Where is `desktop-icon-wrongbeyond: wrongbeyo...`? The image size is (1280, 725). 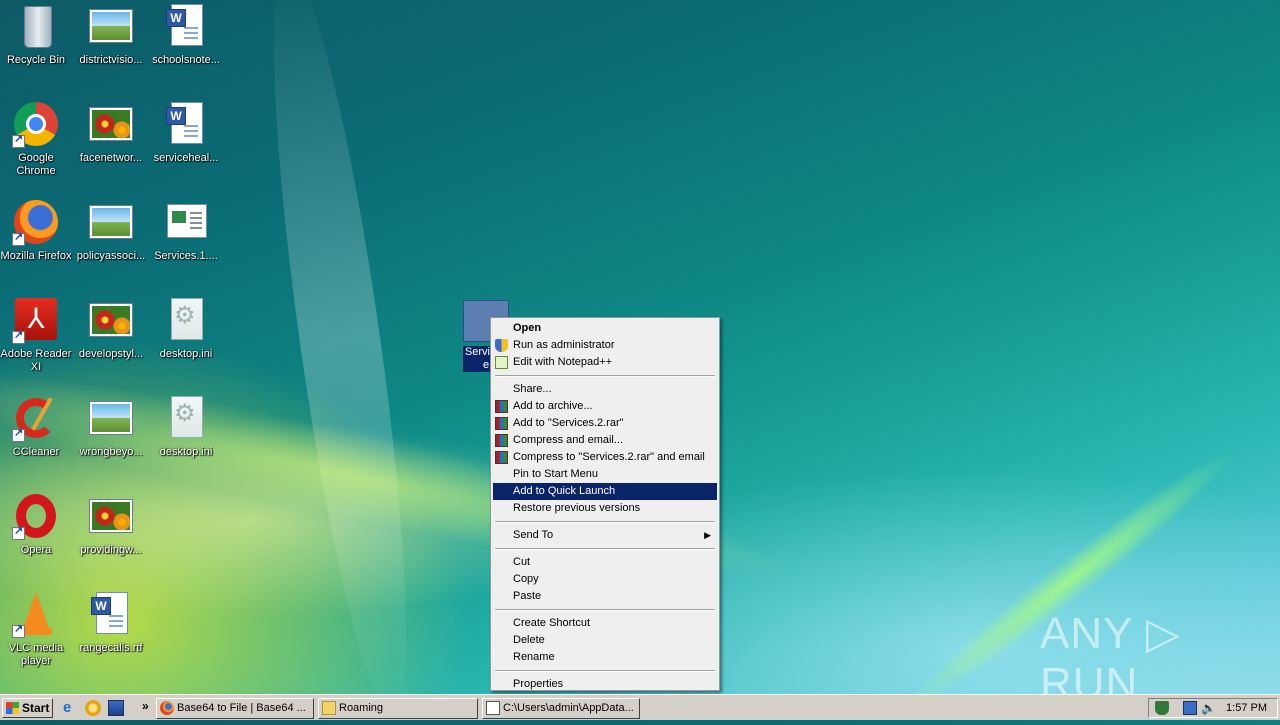 desktop-icon-wrongbeyond: wrongbeyo... is located at coordinates (111, 426).